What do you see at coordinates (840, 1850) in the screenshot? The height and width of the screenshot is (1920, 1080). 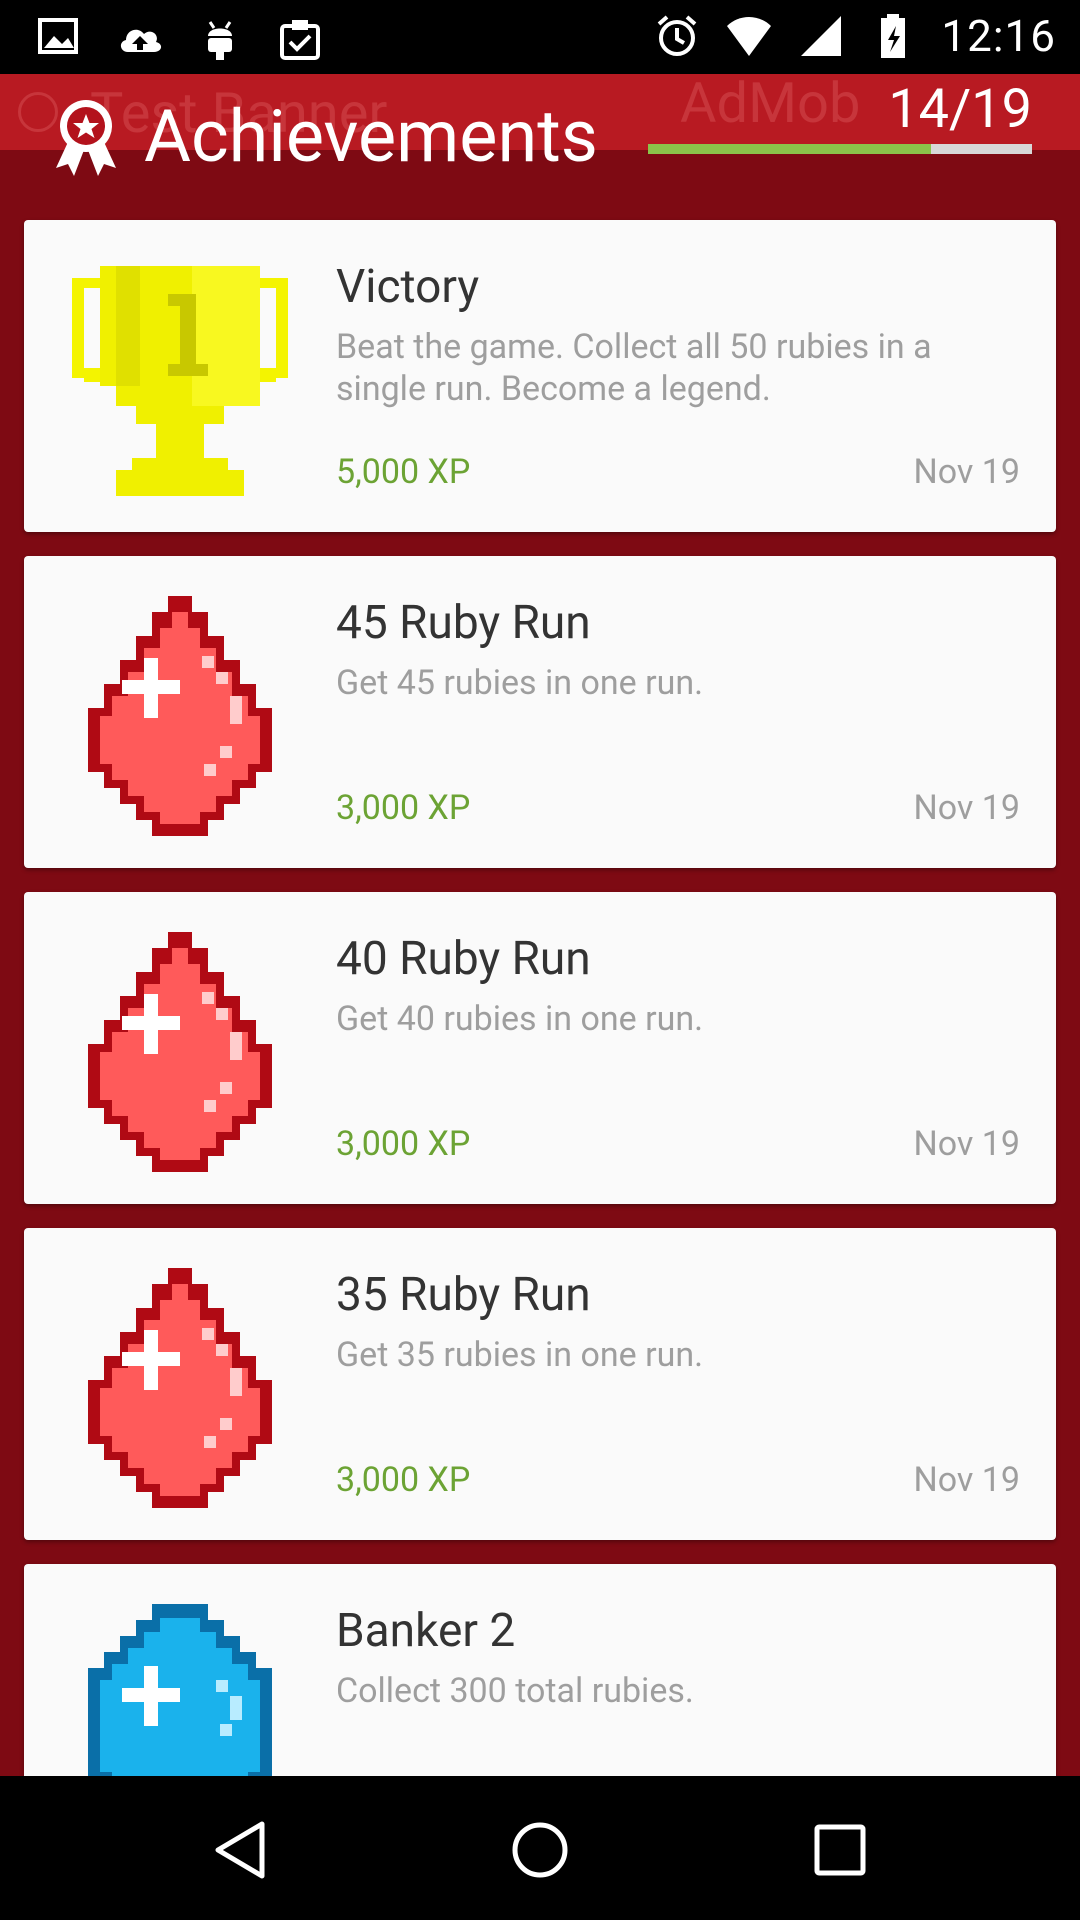 I see `recents-icon` at bounding box center [840, 1850].